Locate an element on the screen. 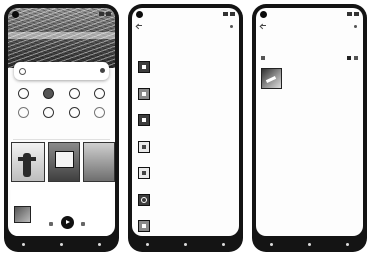 This screenshot has width=371, height=257. play-icon is located at coordinates (68, 222).